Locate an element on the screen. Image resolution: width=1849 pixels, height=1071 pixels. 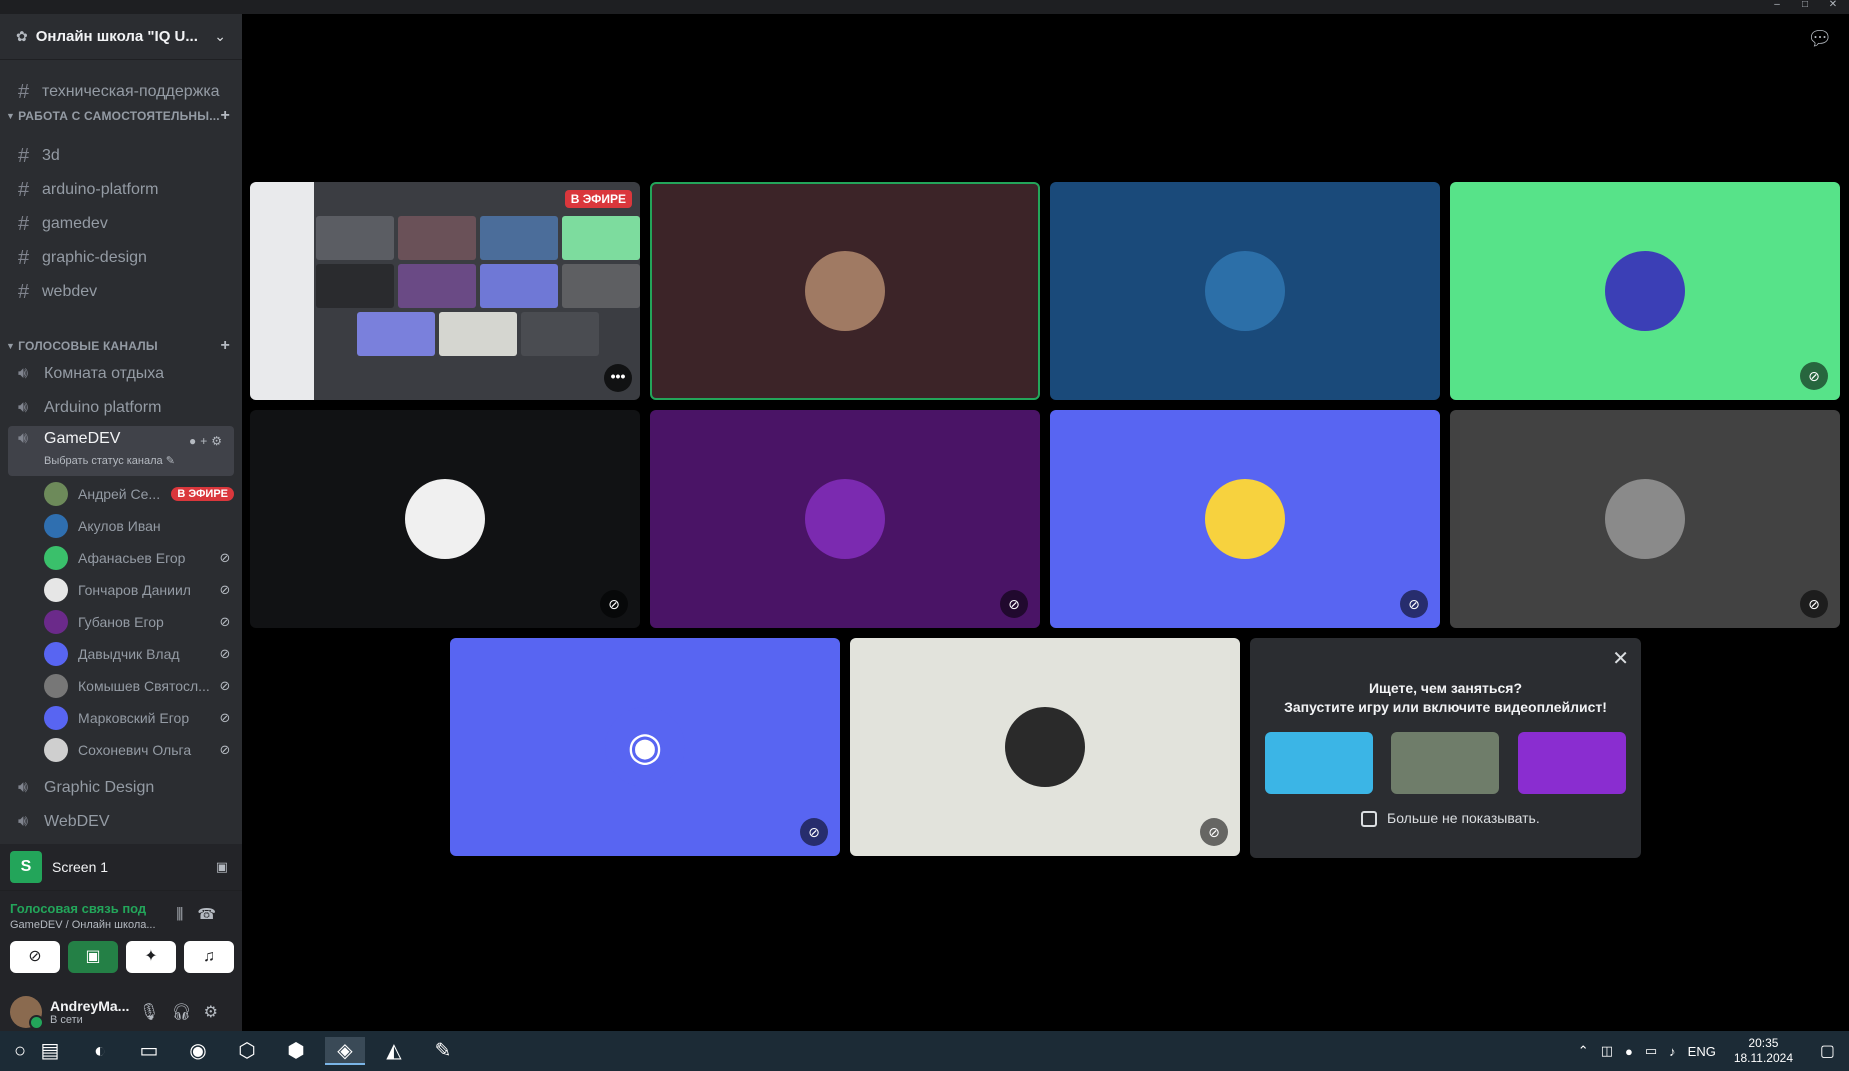
task-view-icon: ▤ is located at coordinates (50, 1051).